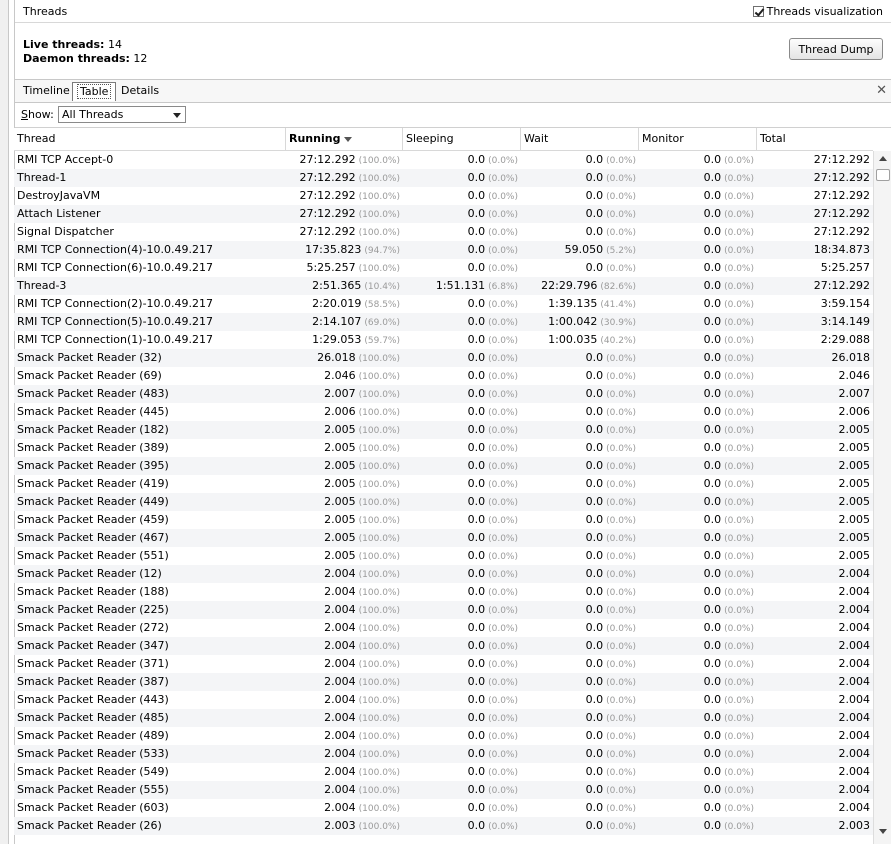 The width and height of the screenshot is (896, 844). What do you see at coordinates (882, 497) in the screenshot?
I see `vertical-scrollbar` at bounding box center [882, 497].